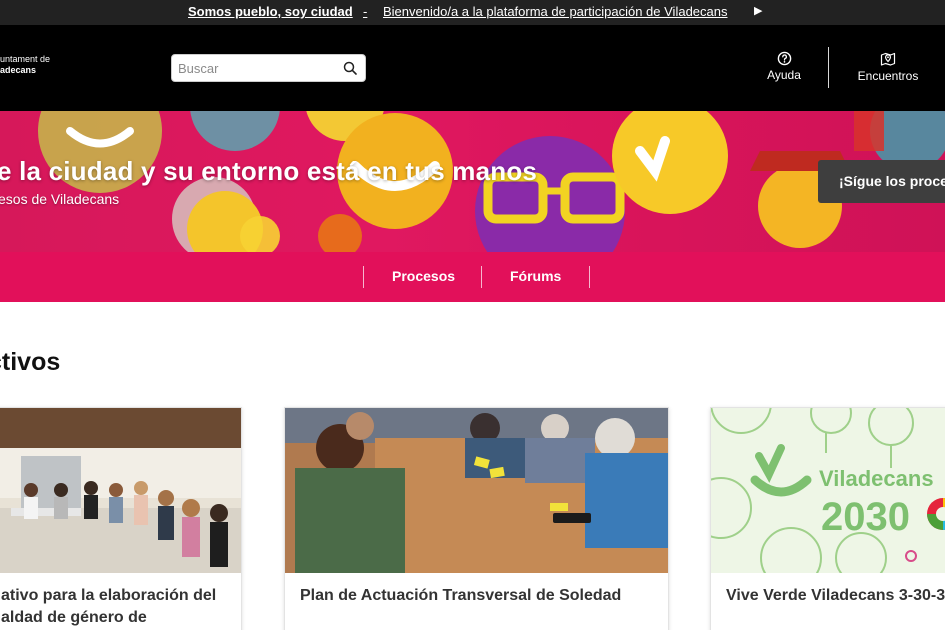  Describe the element at coordinates (472, 68) in the screenshot. I see `site-header: untament de adecans Ayuda Encuentros` at that location.